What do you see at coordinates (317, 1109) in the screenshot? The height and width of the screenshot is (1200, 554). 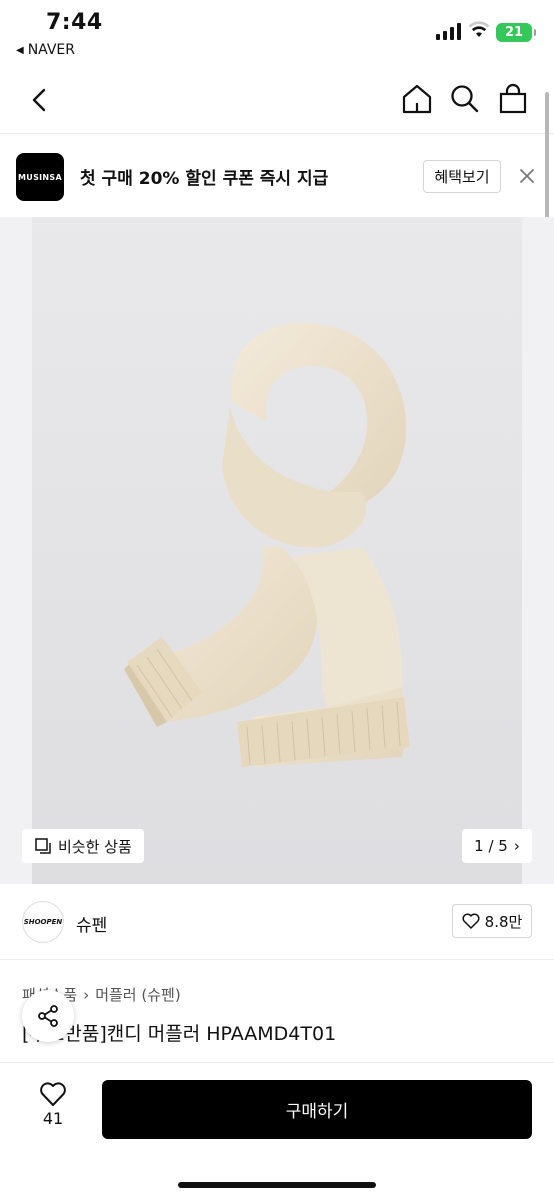 I see `buy-button: 구매하기` at bounding box center [317, 1109].